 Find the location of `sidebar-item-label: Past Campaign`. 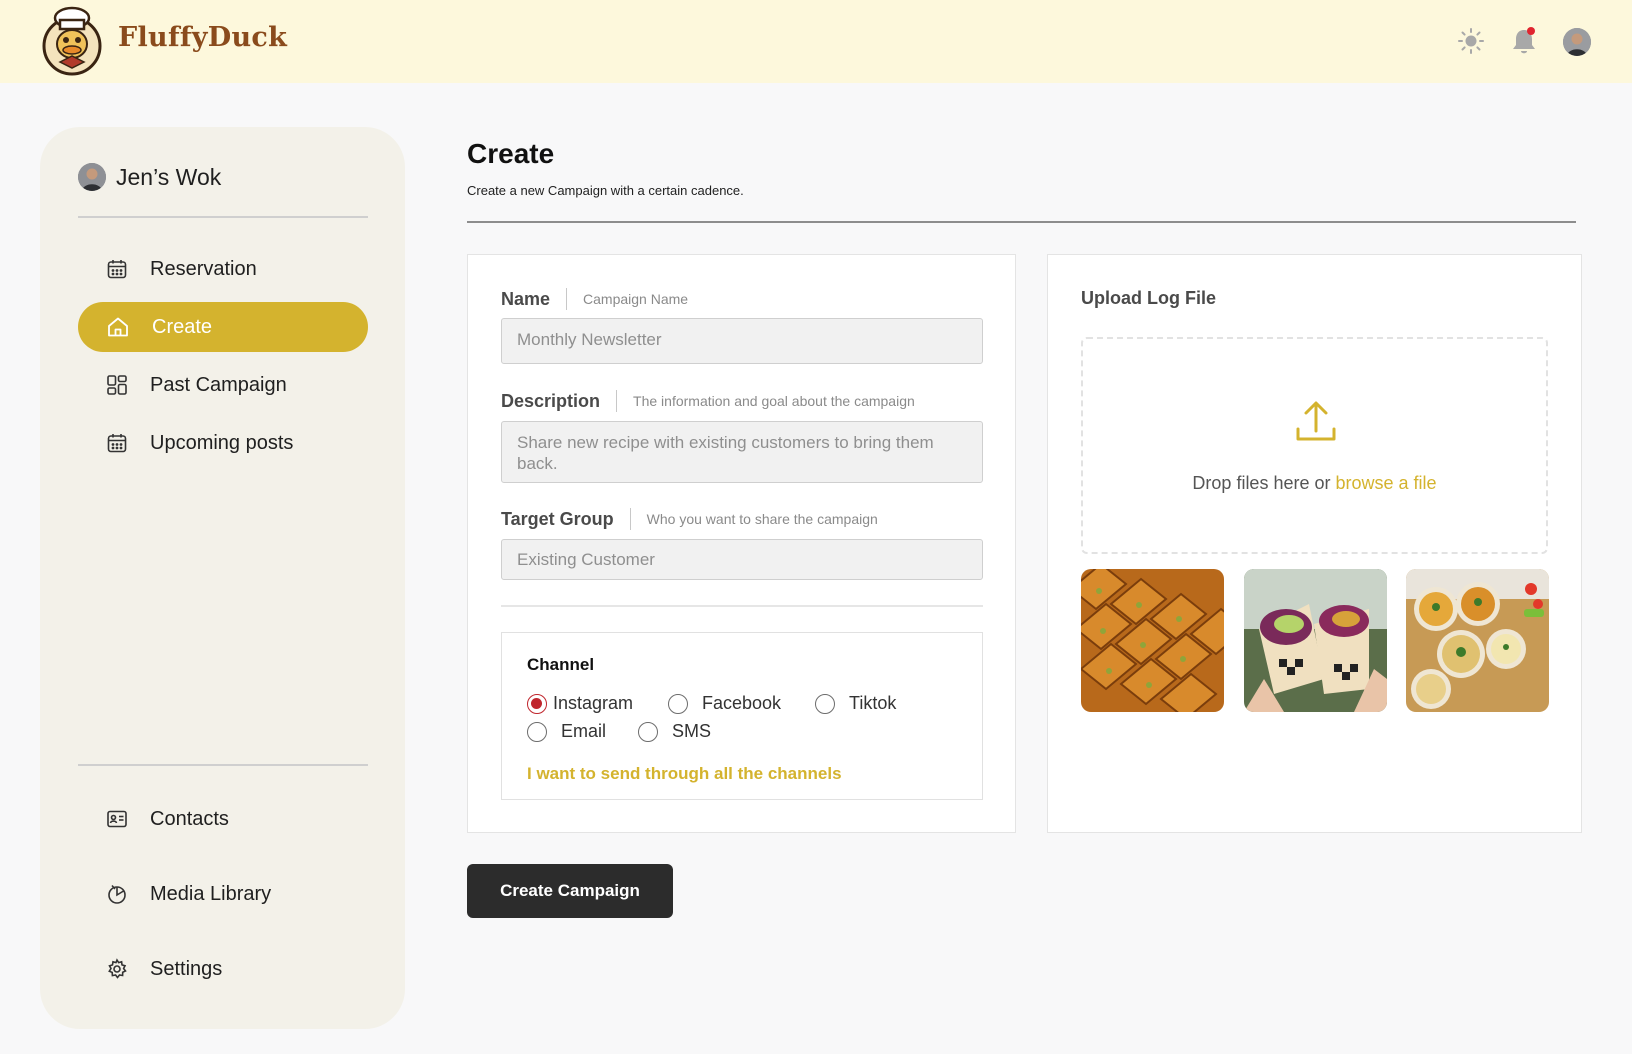

sidebar-item-label: Past Campaign is located at coordinates (218, 384).